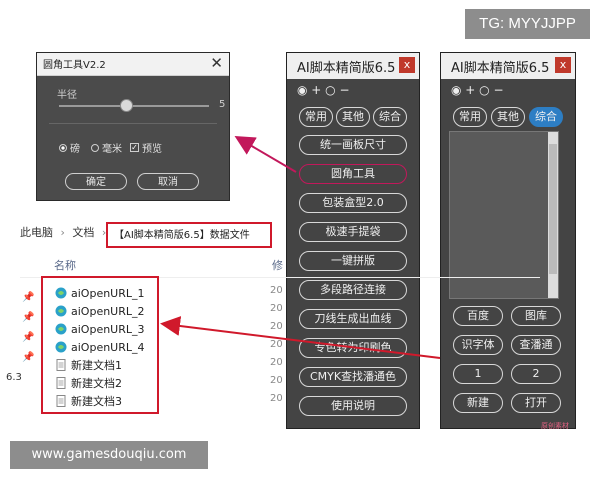 This screenshot has height=480, width=600. Describe the element at coordinates (300, 337) in the screenshot. I see `arrow-to-files` at that location.